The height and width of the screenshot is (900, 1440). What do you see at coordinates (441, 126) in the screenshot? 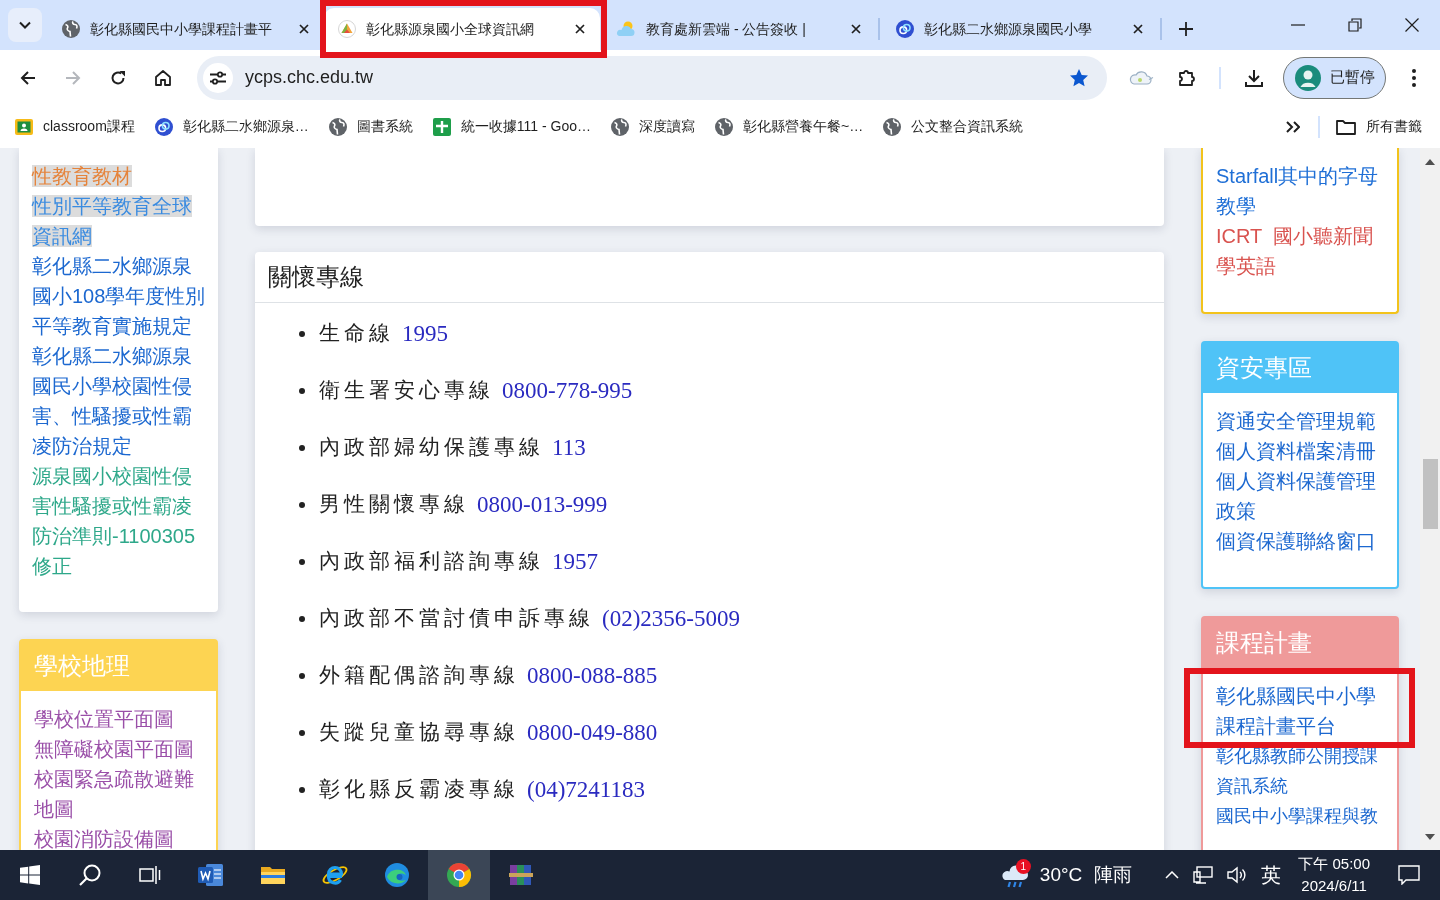
I see `spreadsheet-icon` at bounding box center [441, 126].